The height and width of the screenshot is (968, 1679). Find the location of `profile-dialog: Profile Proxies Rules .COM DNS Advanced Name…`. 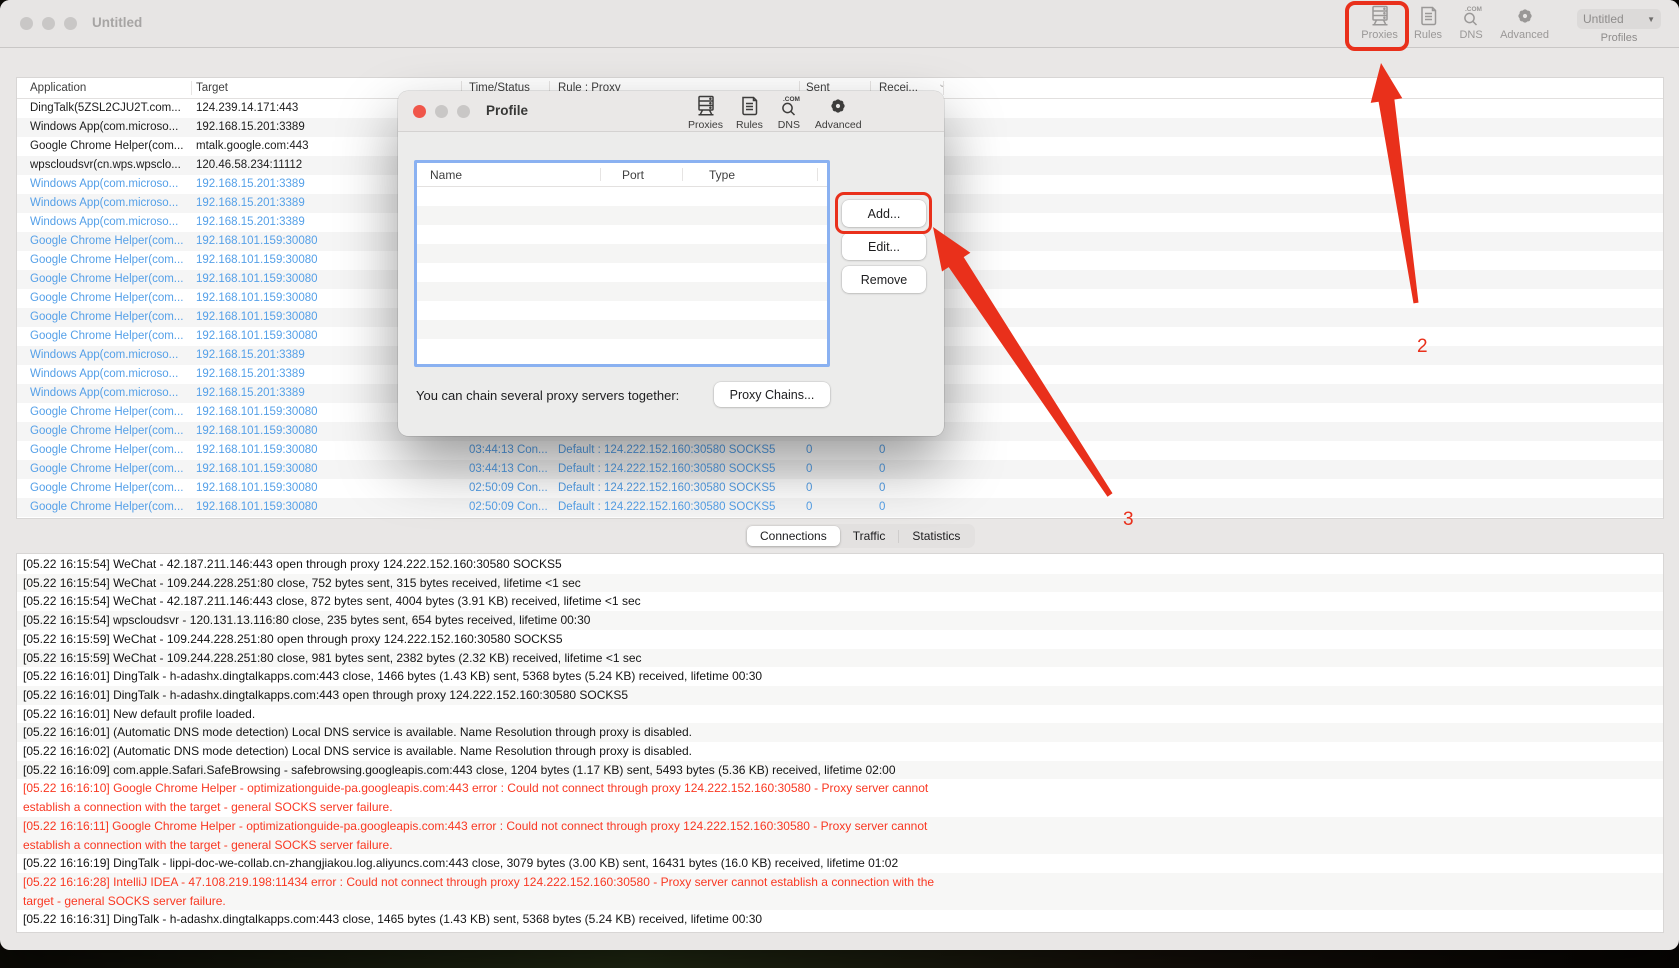

profile-dialog: Profile Proxies Rules .COM DNS Advanced Name… is located at coordinates (671, 263).